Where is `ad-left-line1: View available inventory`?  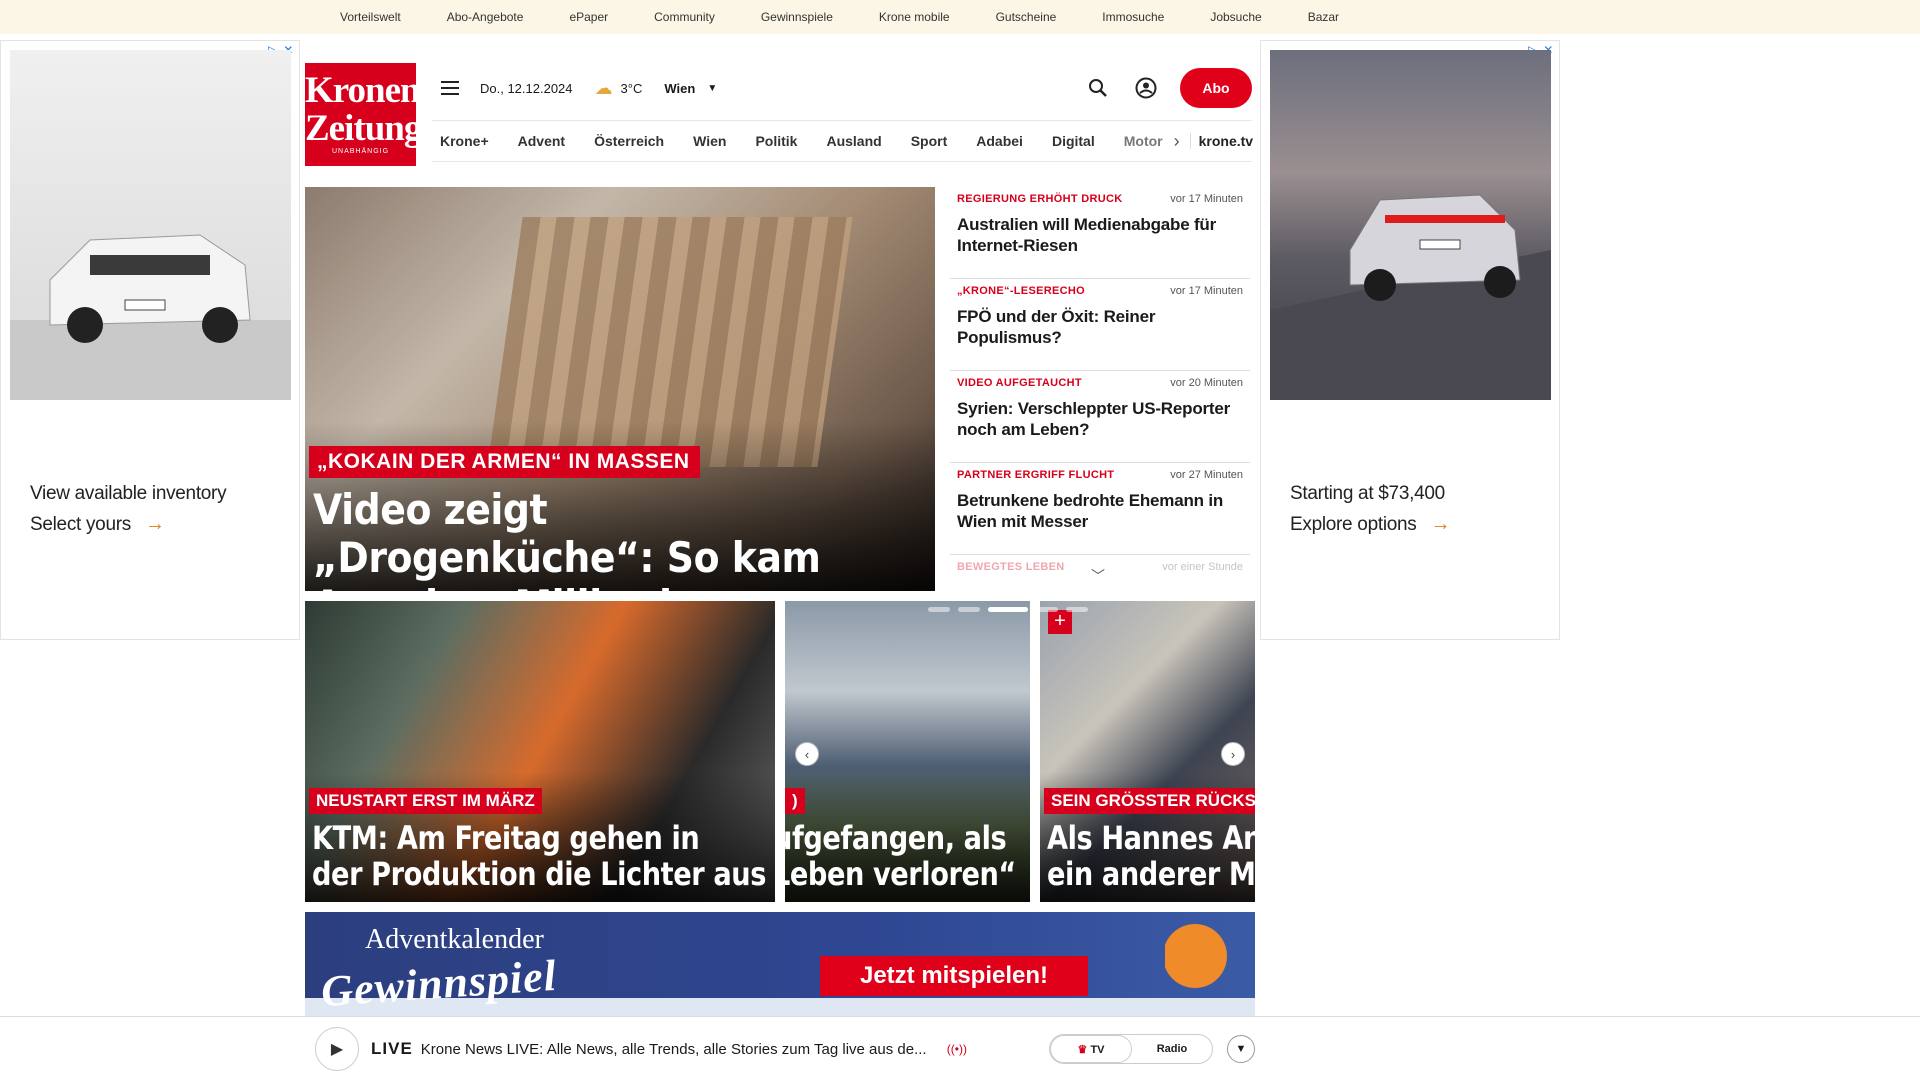 ad-left-line1: View available inventory is located at coordinates (128, 493).